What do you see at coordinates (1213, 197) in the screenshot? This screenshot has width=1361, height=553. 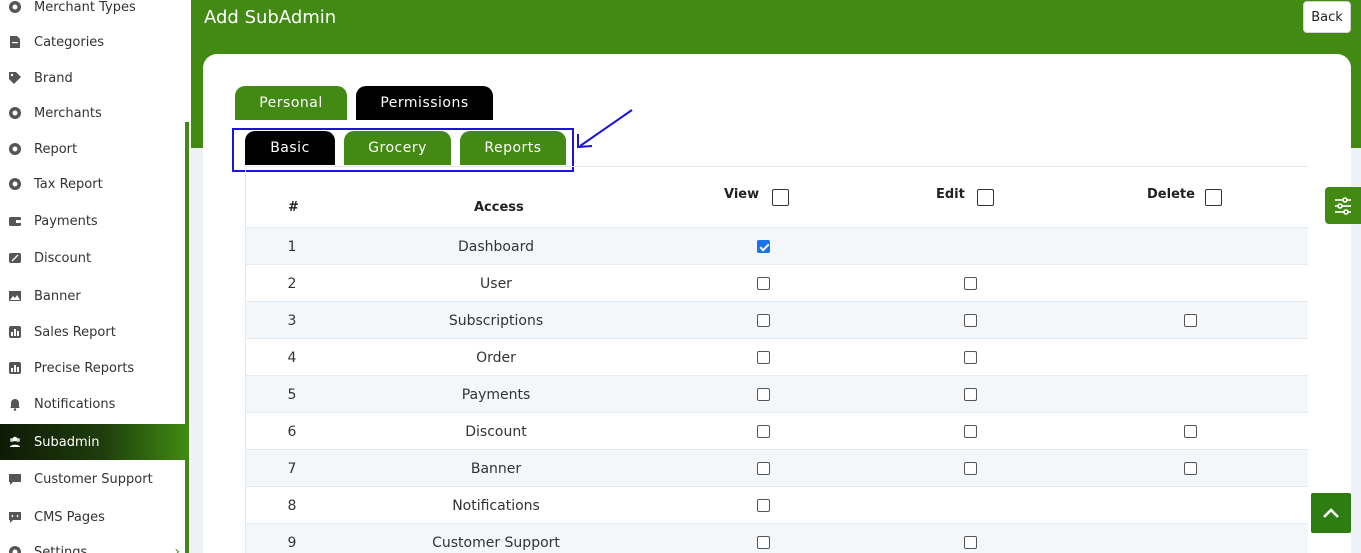 I see `select-all-delete-checkbox` at bounding box center [1213, 197].